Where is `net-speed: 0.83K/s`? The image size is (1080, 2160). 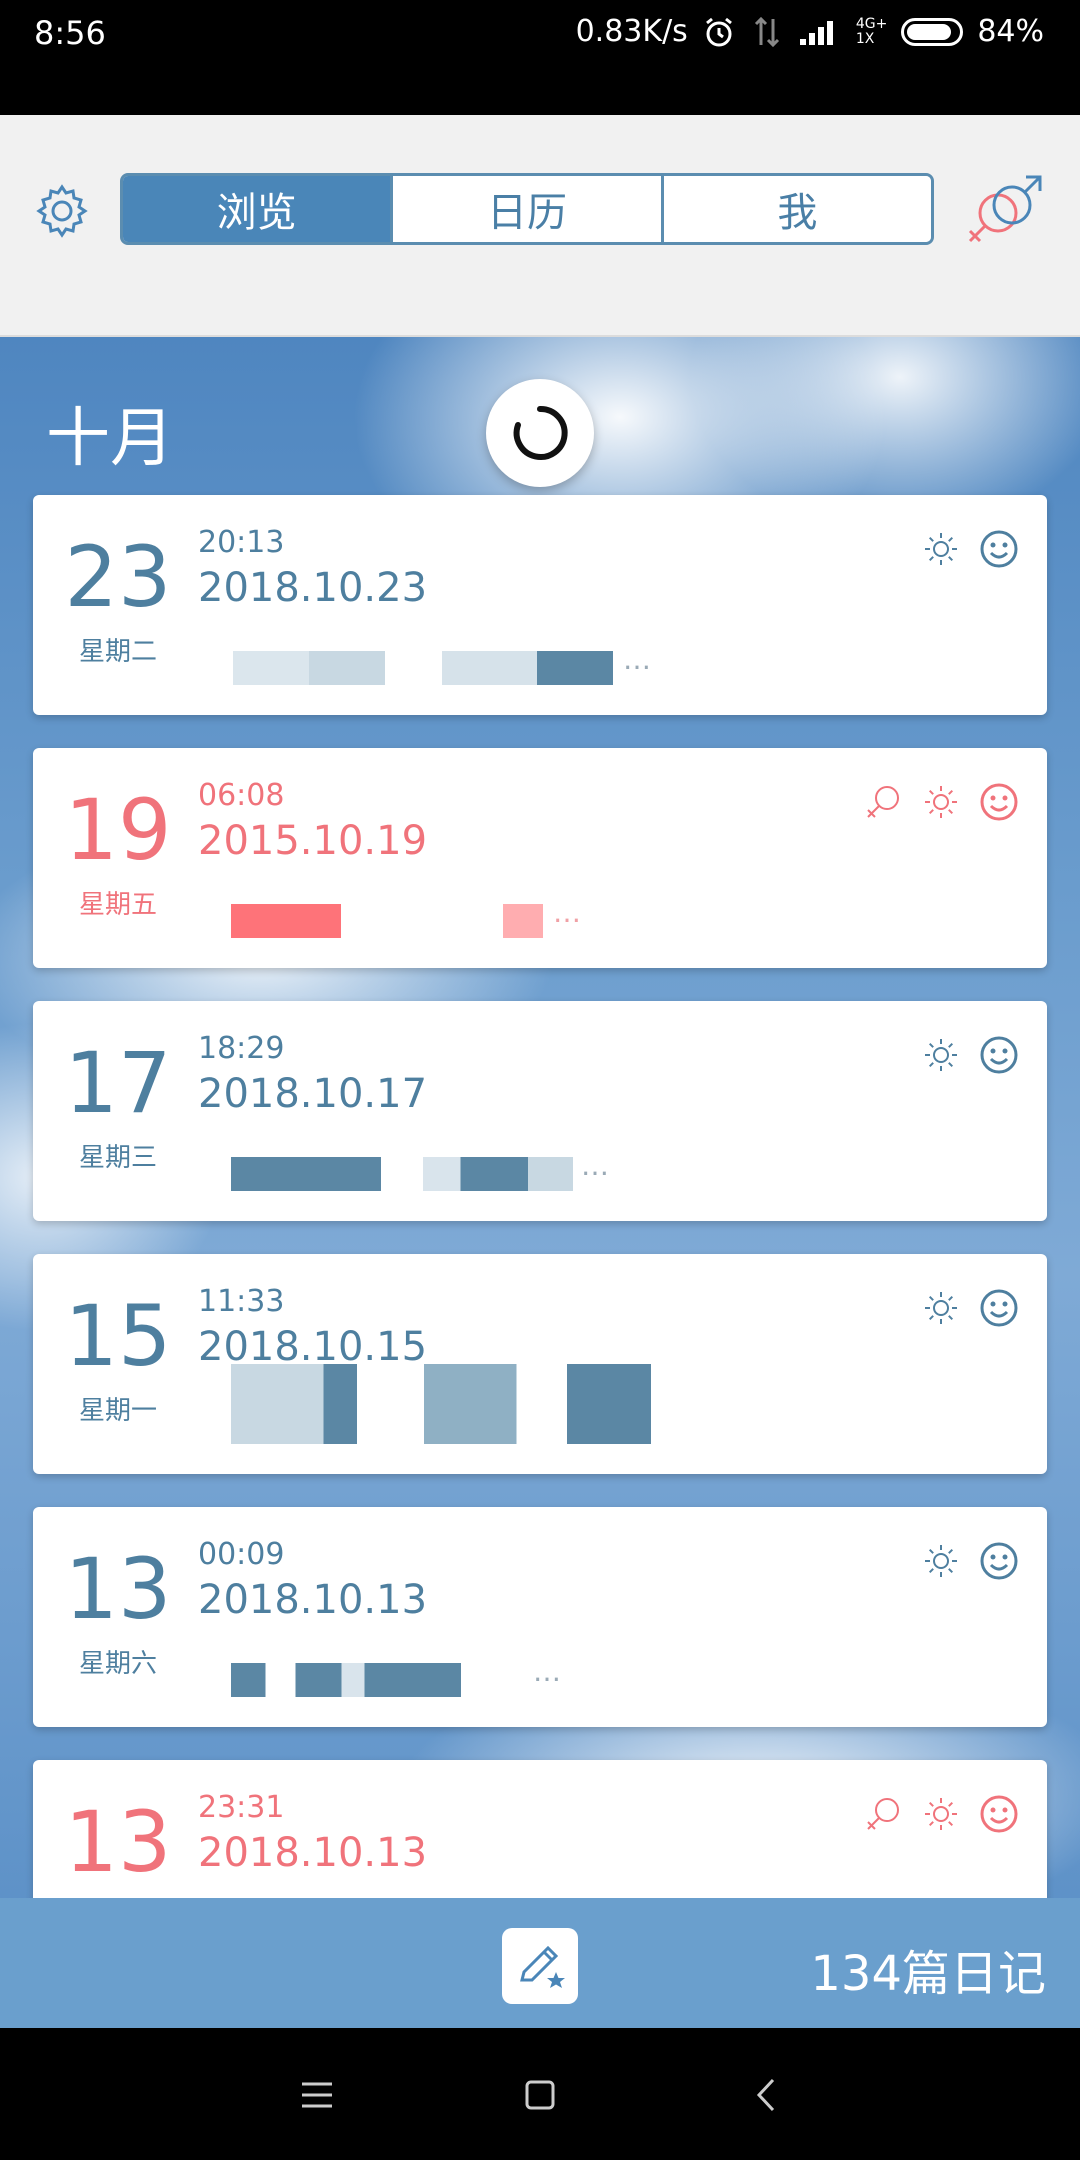
net-speed: 0.83K/s is located at coordinates (631, 31).